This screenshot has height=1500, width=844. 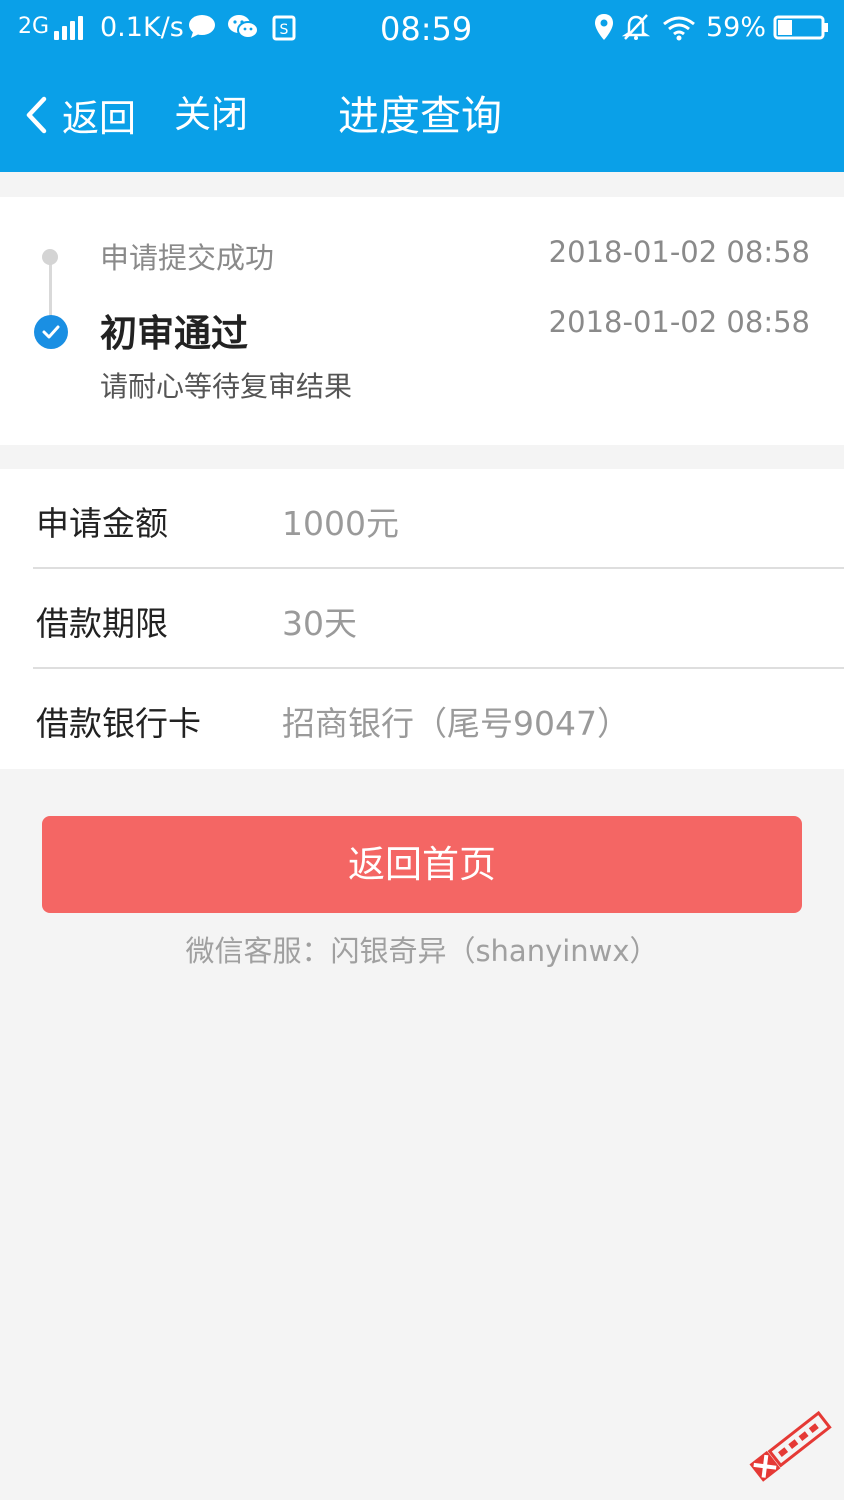 I want to click on chat-bubble-icon, so click(x=202, y=27).